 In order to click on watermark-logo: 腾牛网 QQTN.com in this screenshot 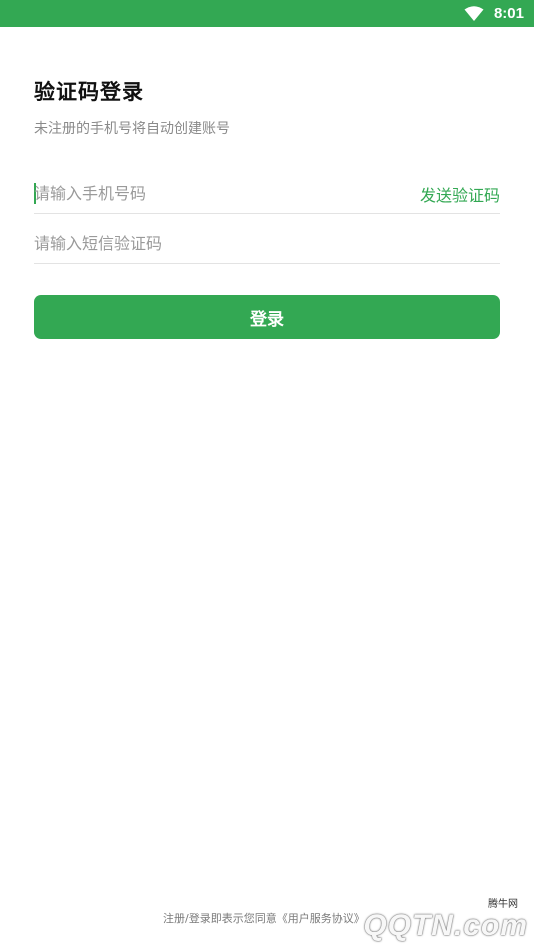, I will do `click(428, 922)`.